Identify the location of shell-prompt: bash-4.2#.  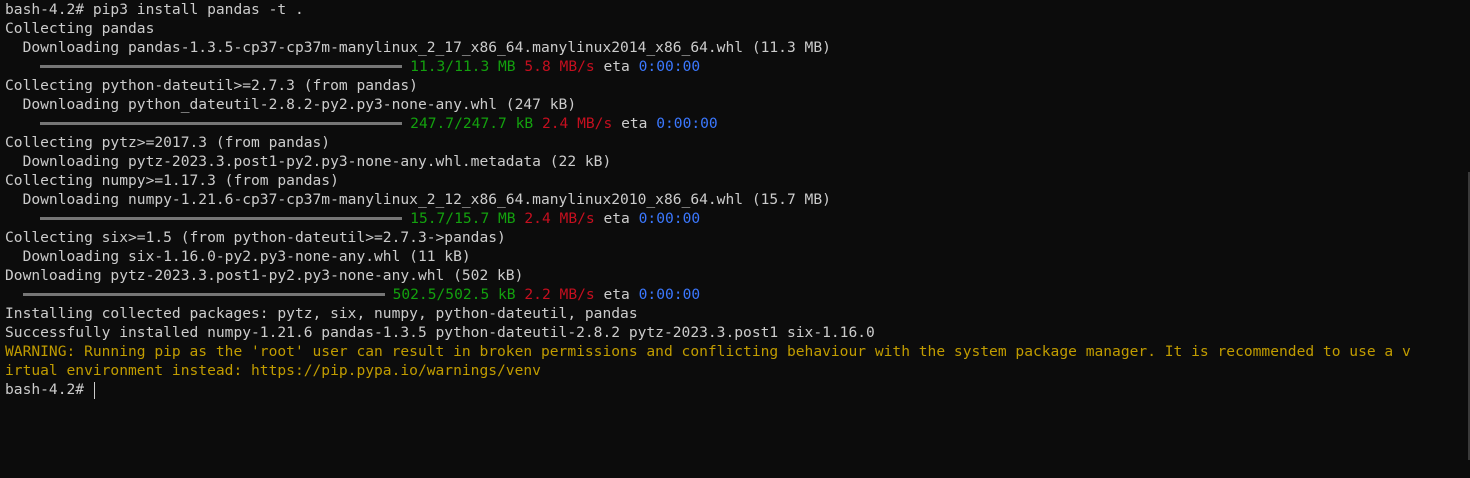
(49, 389).